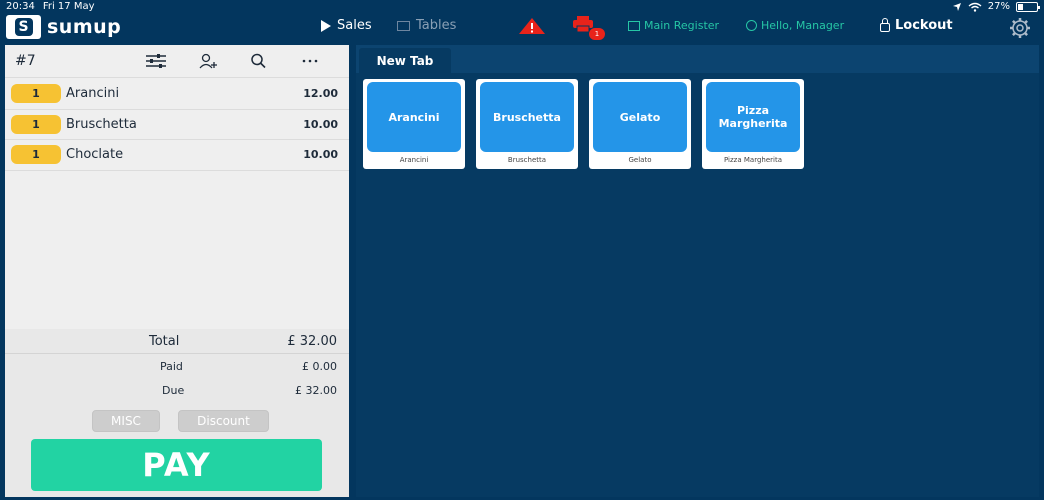  Describe the element at coordinates (84, 27) in the screenshot. I see `logo-wordmark: sumup` at that location.